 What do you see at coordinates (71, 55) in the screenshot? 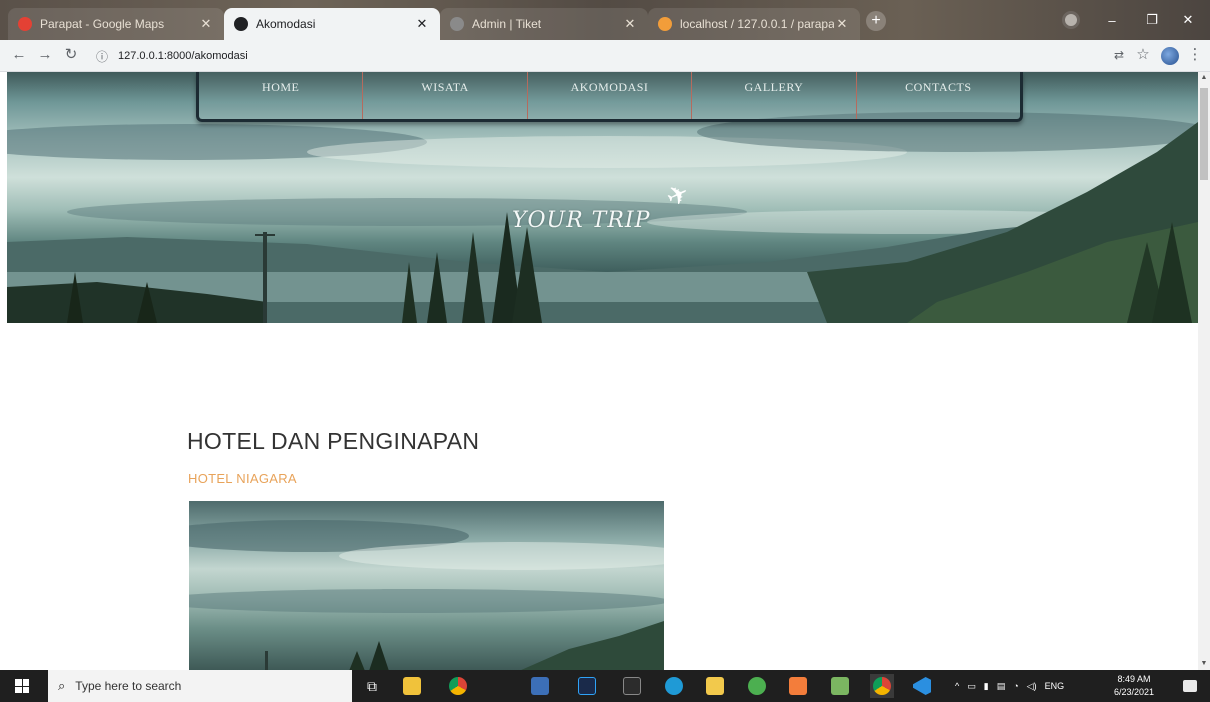
I see `reload-icon: ↻` at bounding box center [71, 55].